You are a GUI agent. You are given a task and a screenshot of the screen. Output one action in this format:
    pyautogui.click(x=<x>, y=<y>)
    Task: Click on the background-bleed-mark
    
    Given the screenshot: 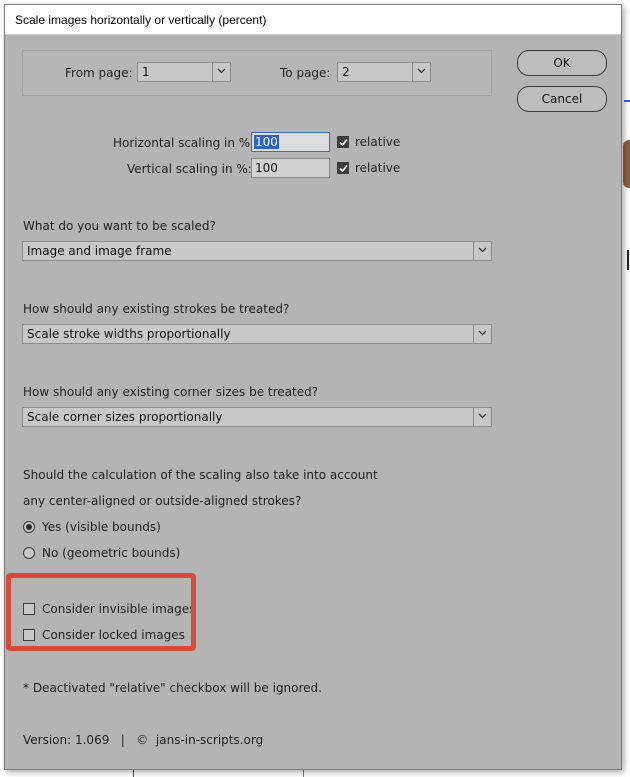 What is the action you would take?
    pyautogui.click(x=303, y=773)
    